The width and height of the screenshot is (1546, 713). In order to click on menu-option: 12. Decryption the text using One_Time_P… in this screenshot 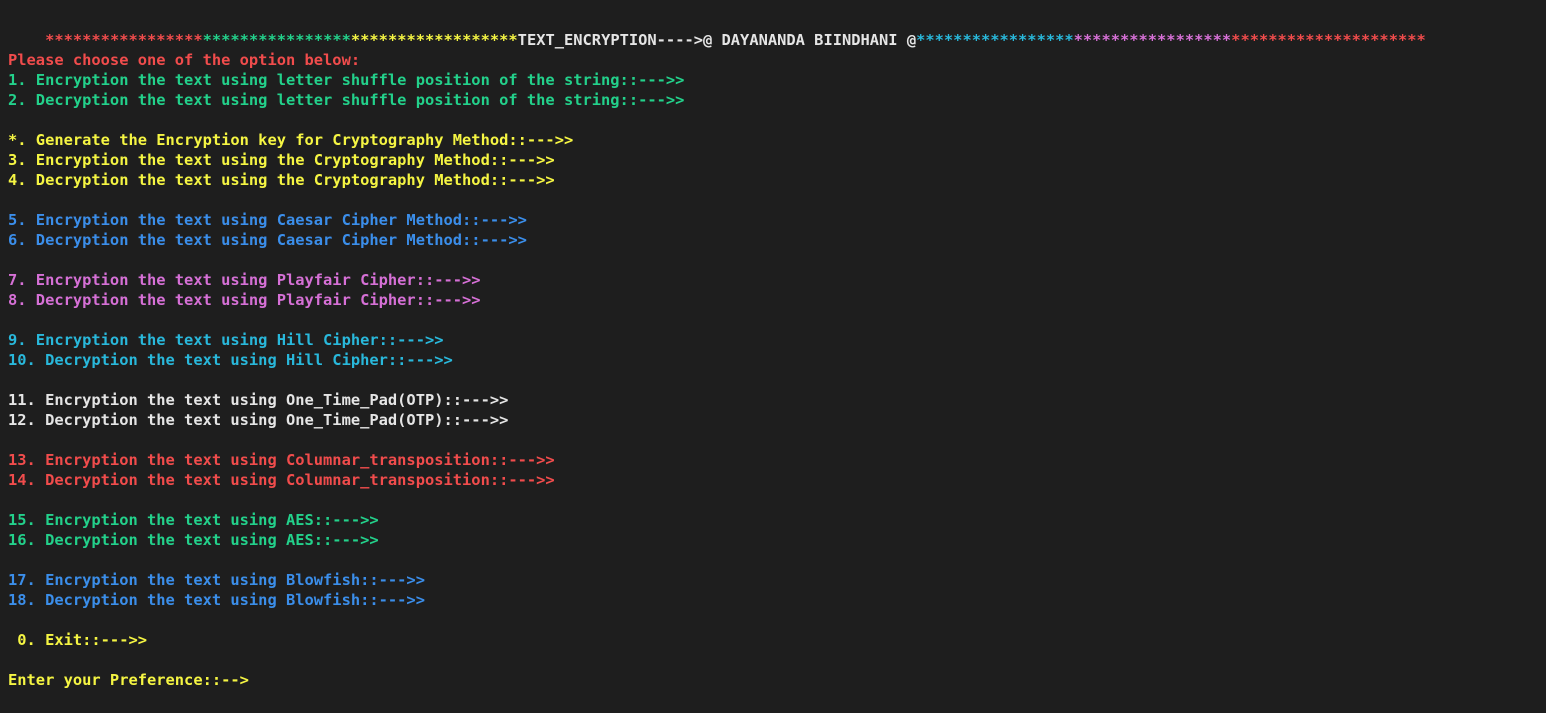, I will do `click(258, 420)`.